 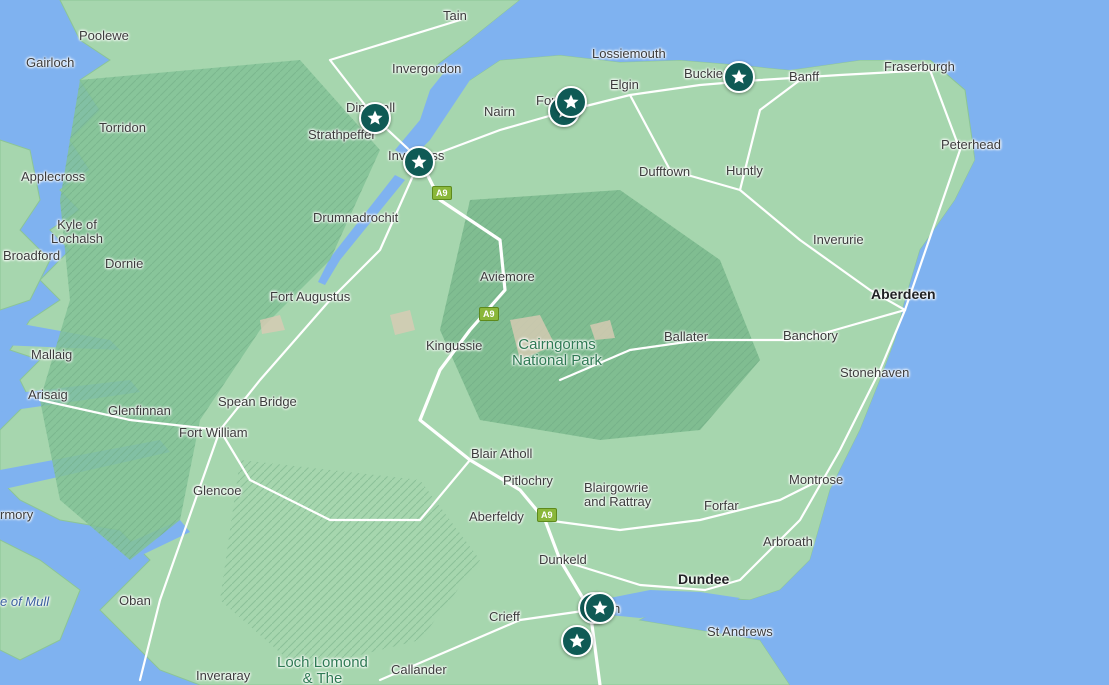 I want to click on town-dornie: Dornie, so click(x=124, y=263).